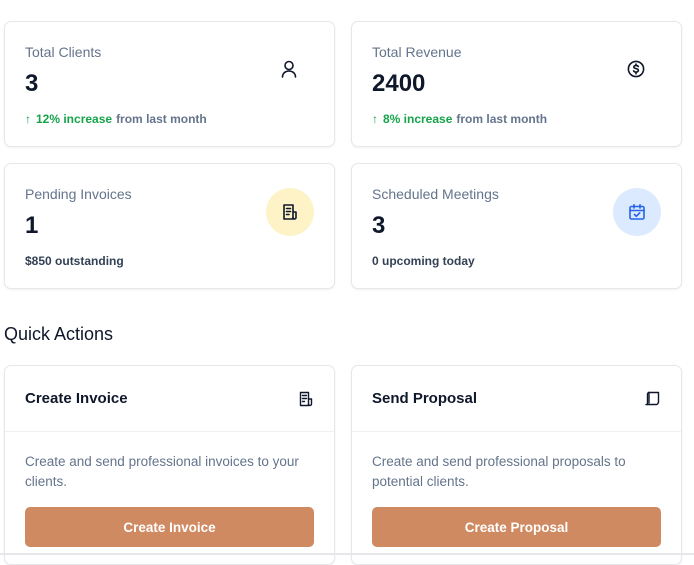 The width and height of the screenshot is (694, 565). Describe the element at coordinates (418, 119) in the screenshot. I see `trend-percentage: 8% increase` at that location.